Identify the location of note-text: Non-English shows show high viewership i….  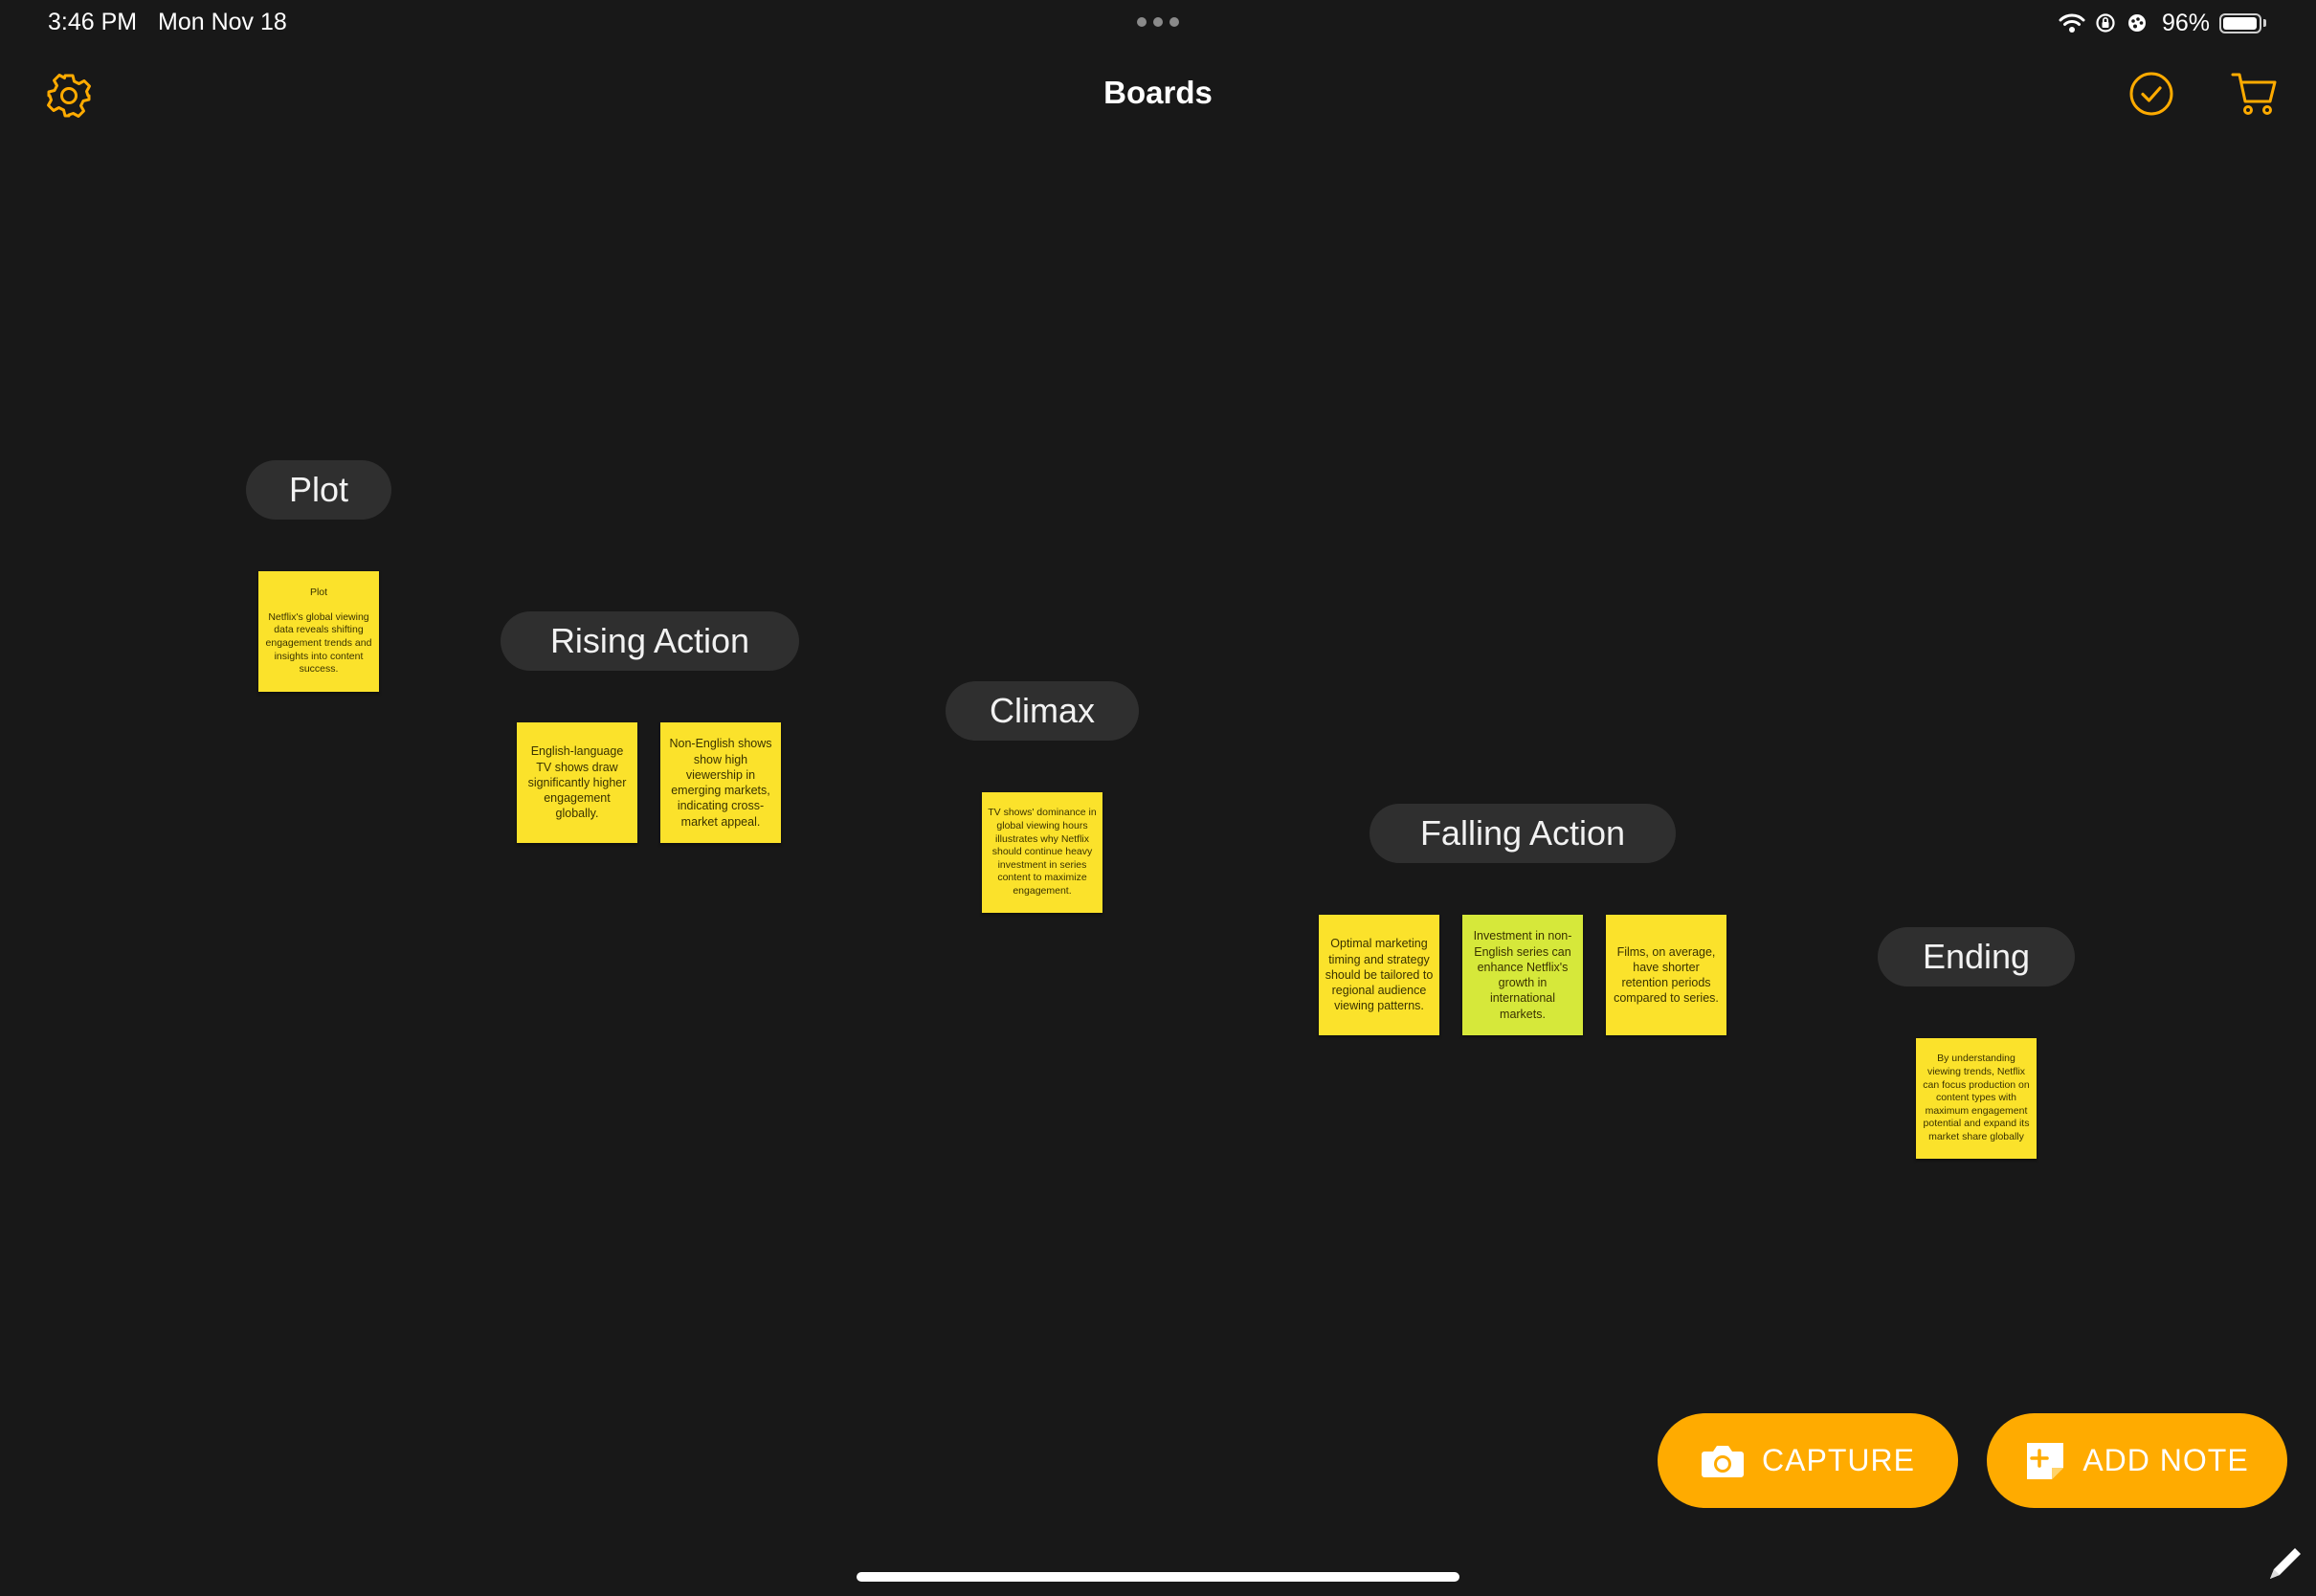
(720, 783).